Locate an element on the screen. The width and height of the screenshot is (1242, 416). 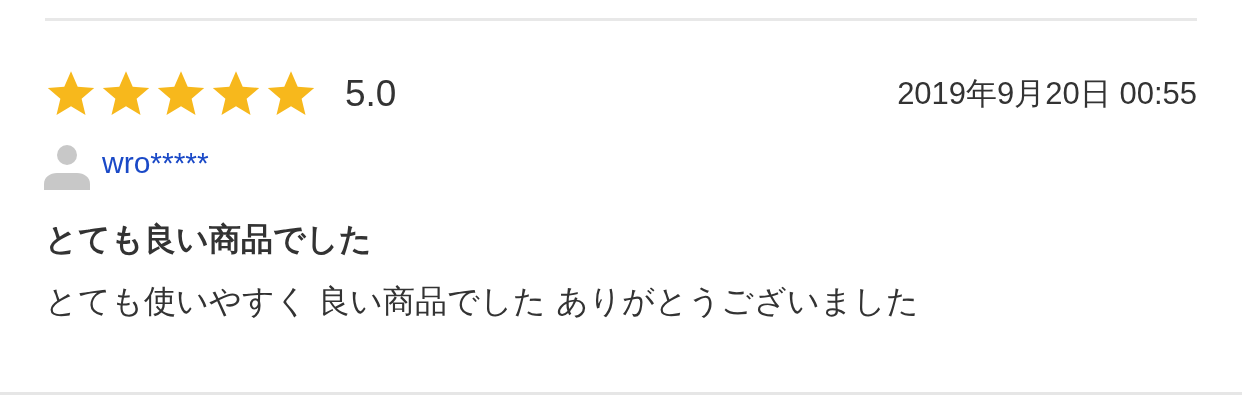
review-text: とても使いやすく 良い商品でした ありがとうございました is located at coordinates (483, 301).